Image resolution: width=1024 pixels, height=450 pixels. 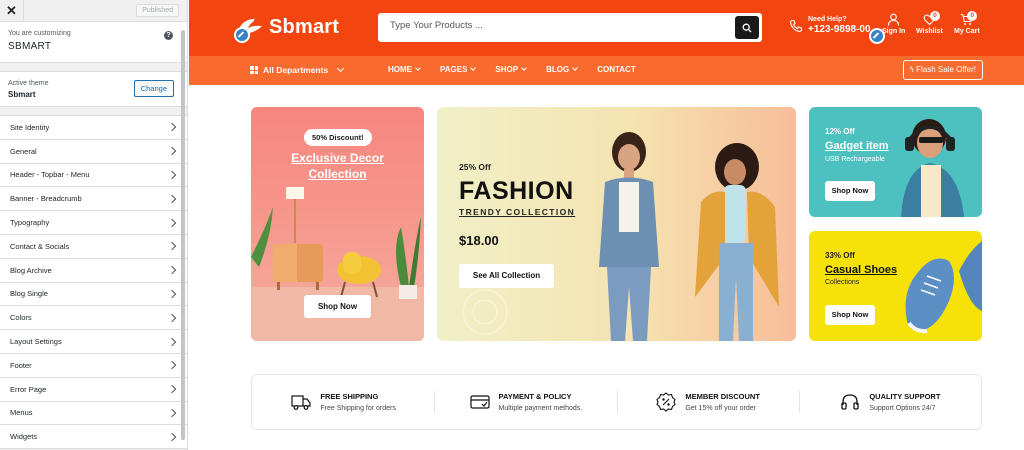 What do you see at coordinates (929, 31) in the screenshot?
I see `wishlist-label: Wishlist` at bounding box center [929, 31].